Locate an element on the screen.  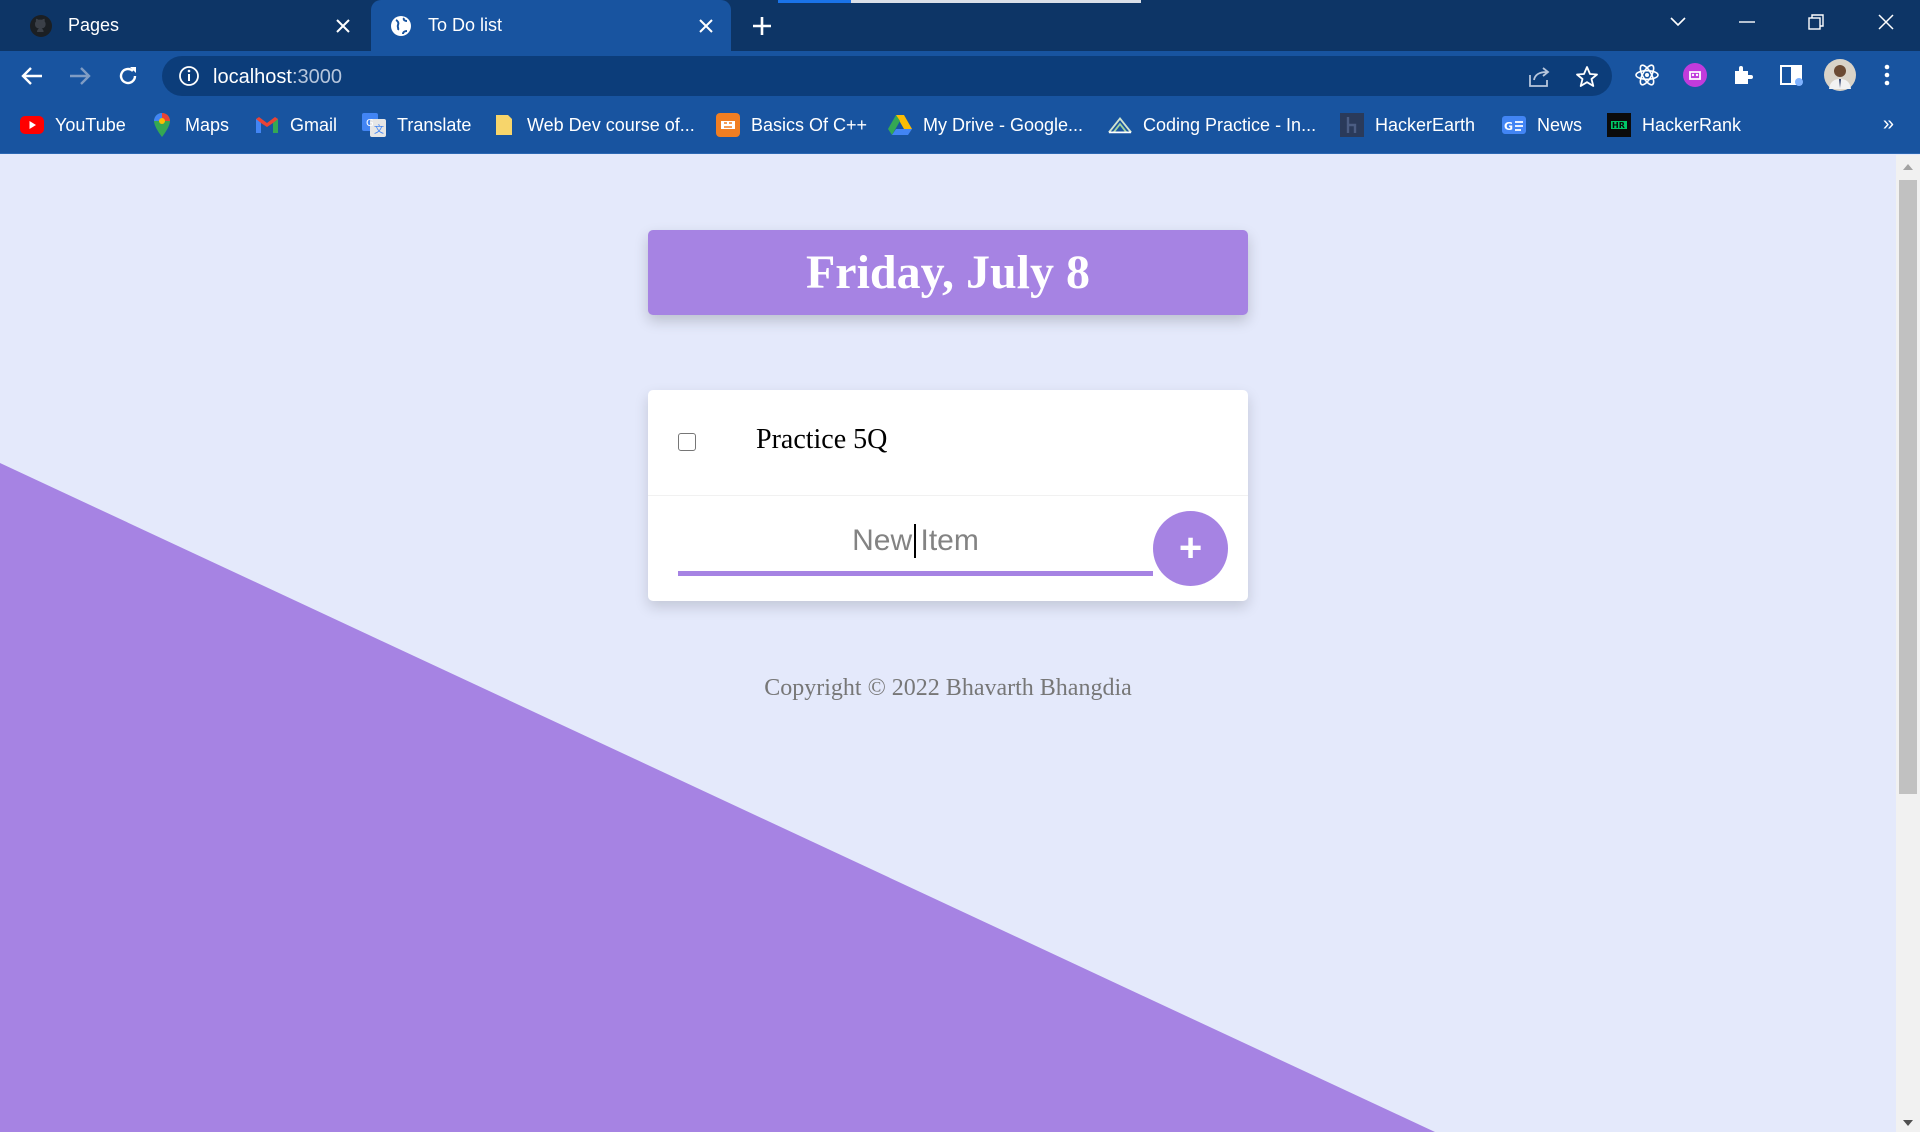
extension-purple-icon is located at coordinates (1695, 75).